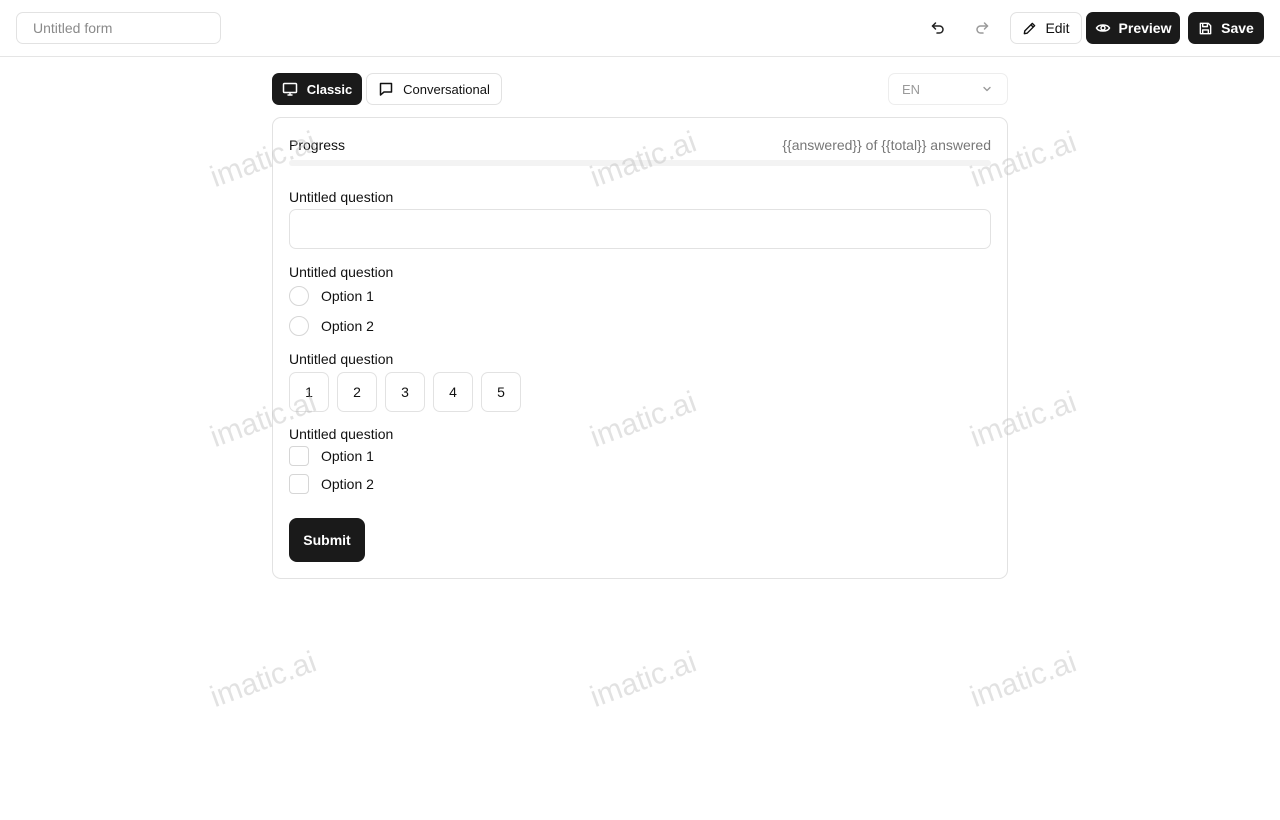  What do you see at coordinates (948, 89) in the screenshot?
I see `language-select: EN` at bounding box center [948, 89].